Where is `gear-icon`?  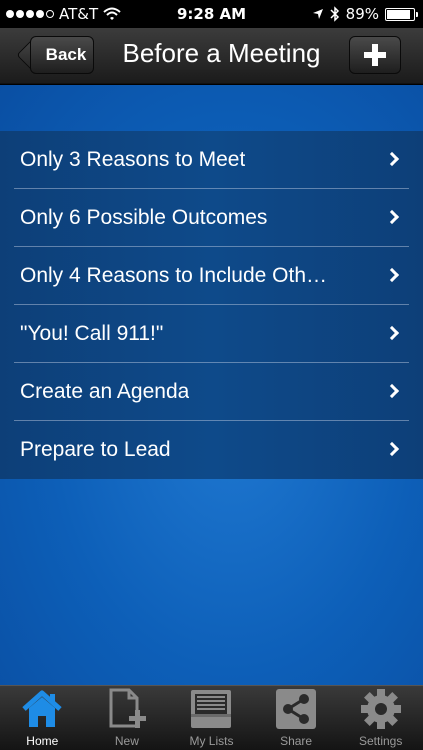
gear-icon is located at coordinates (381, 709).